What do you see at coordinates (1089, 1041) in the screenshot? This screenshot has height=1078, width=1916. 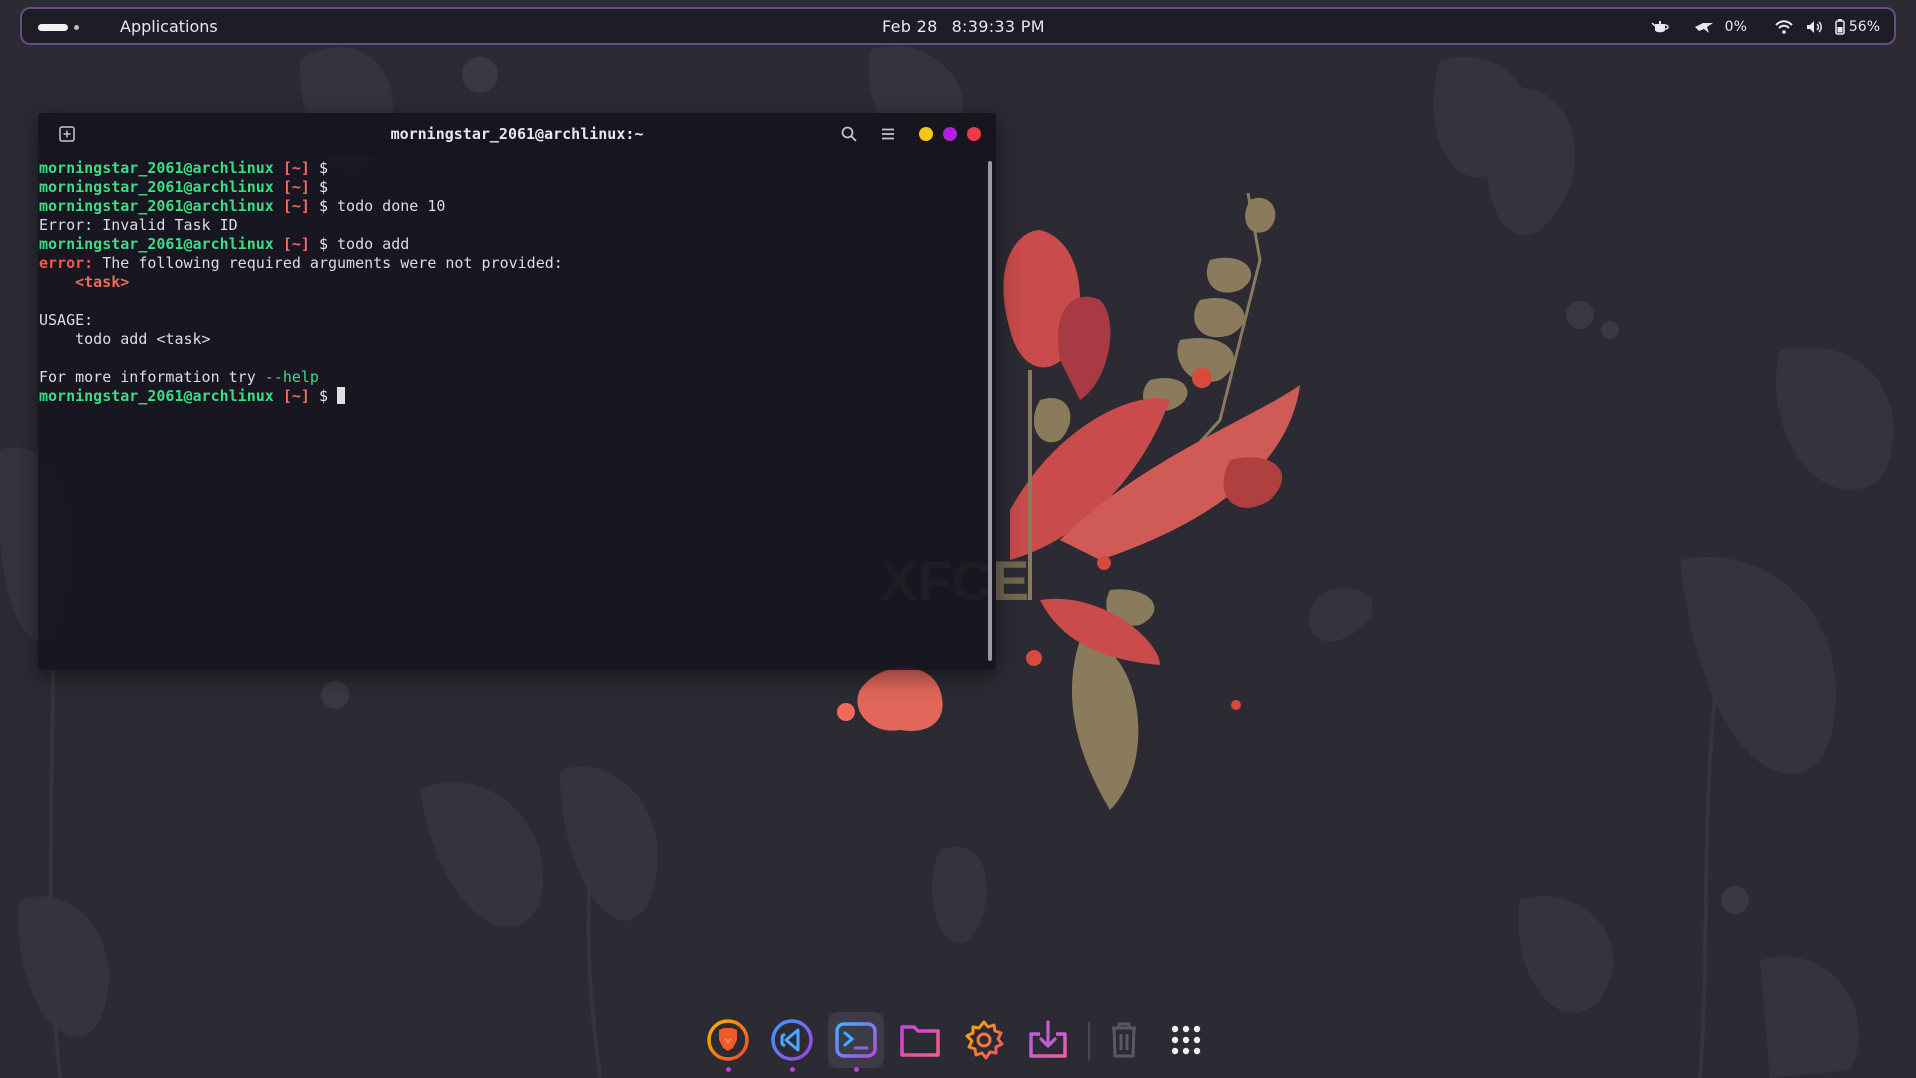 I see `dock-separator` at bounding box center [1089, 1041].